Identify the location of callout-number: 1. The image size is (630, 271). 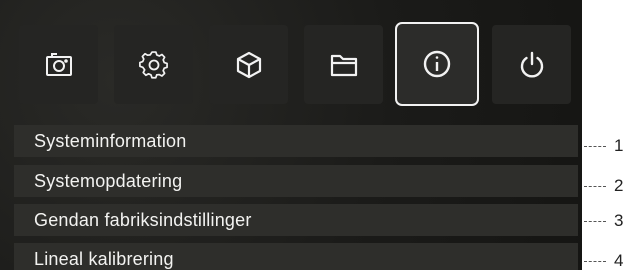
(619, 145).